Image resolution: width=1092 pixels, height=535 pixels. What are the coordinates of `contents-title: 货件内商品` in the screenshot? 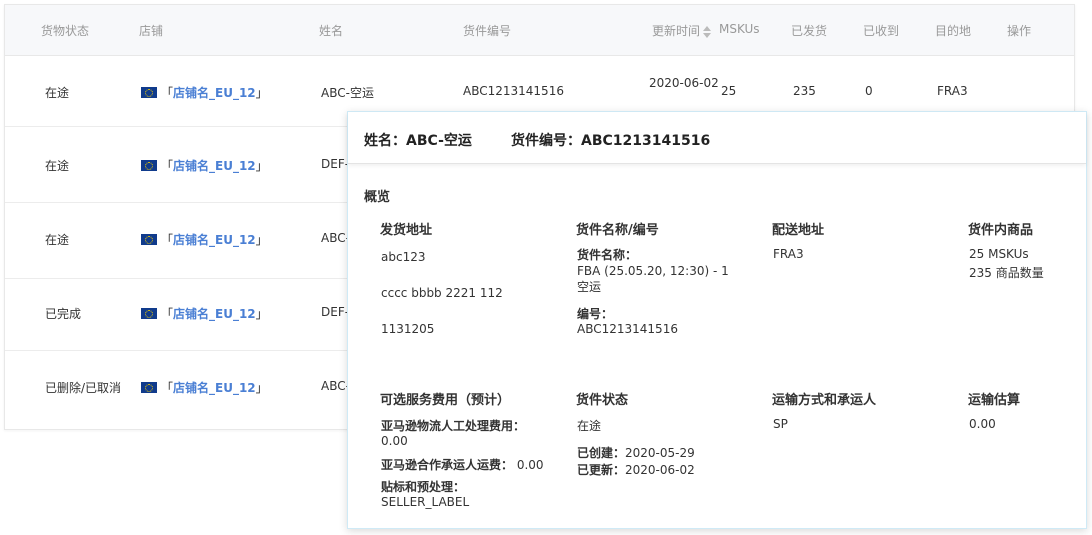 It's located at (1001, 230).